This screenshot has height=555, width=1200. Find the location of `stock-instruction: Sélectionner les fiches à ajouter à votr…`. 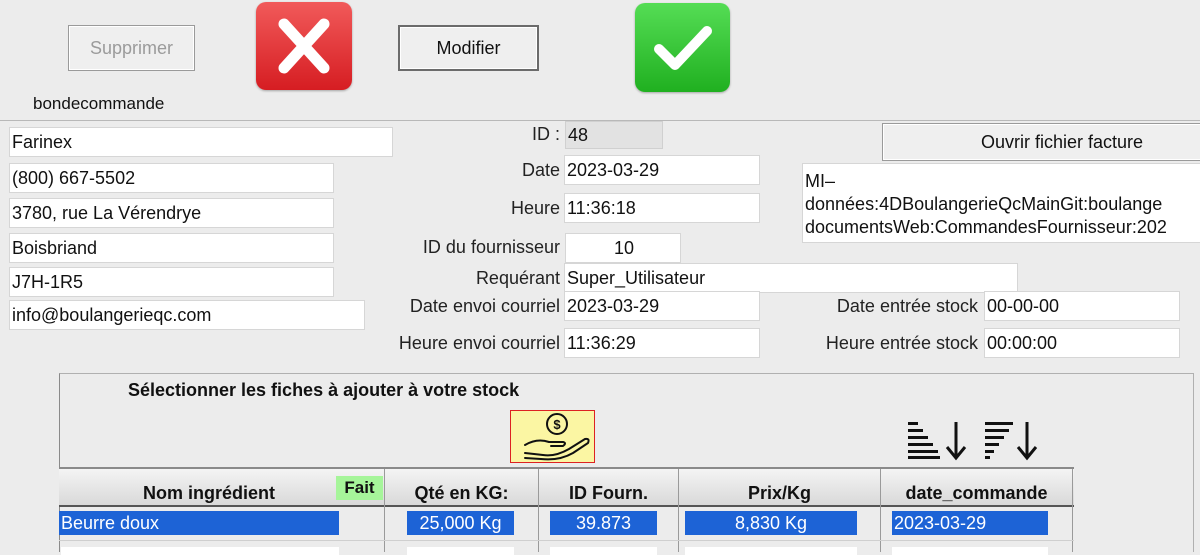

stock-instruction: Sélectionner les fiches à ajouter à votr… is located at coordinates (324, 390).